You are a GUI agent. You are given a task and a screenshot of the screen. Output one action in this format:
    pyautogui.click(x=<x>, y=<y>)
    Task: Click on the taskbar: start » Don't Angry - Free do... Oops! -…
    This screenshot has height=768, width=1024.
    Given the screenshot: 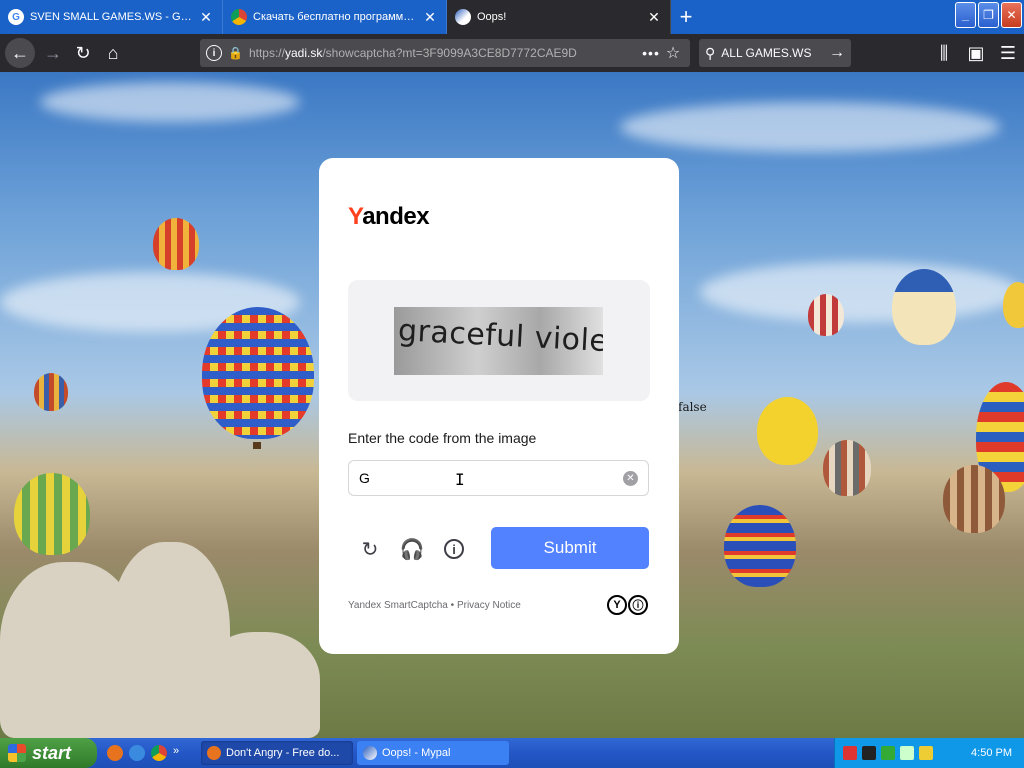 What is the action you would take?
    pyautogui.click(x=512, y=753)
    